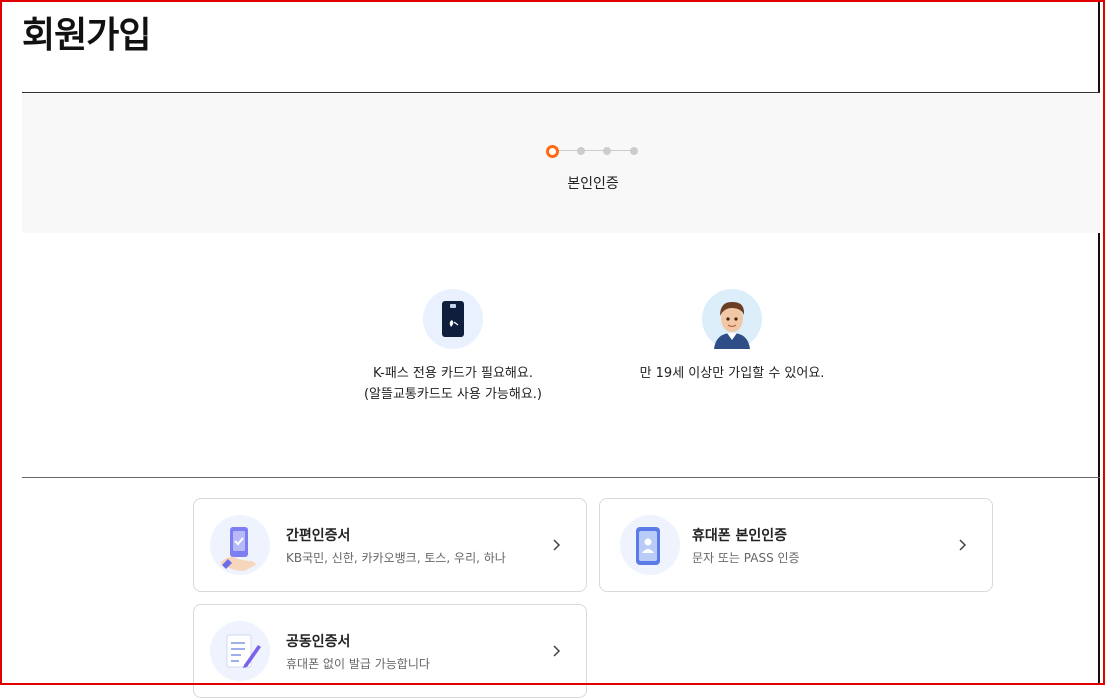  What do you see at coordinates (358, 664) in the screenshot?
I see `card-description: 휴대폰 없이 발급 가능합니다` at bounding box center [358, 664].